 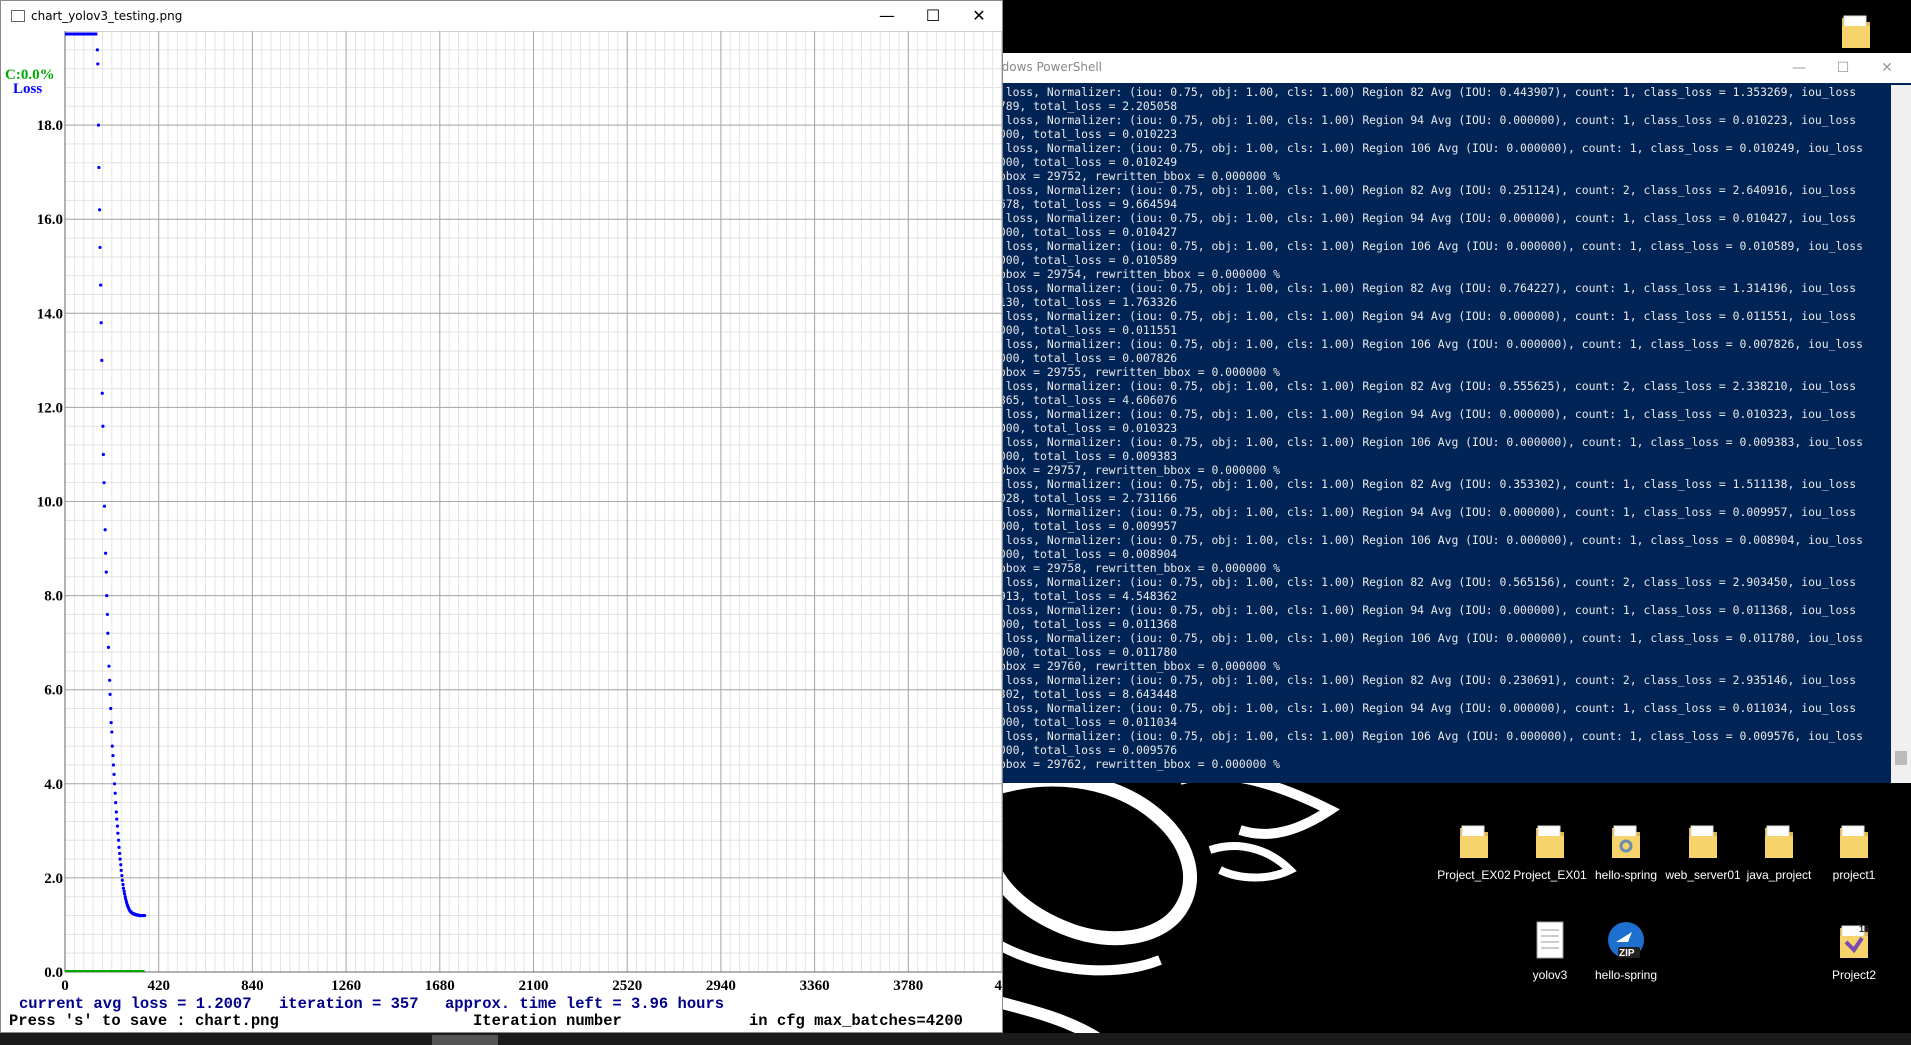 I want to click on desktop-shortcut: project1, so click(x=1854, y=851).